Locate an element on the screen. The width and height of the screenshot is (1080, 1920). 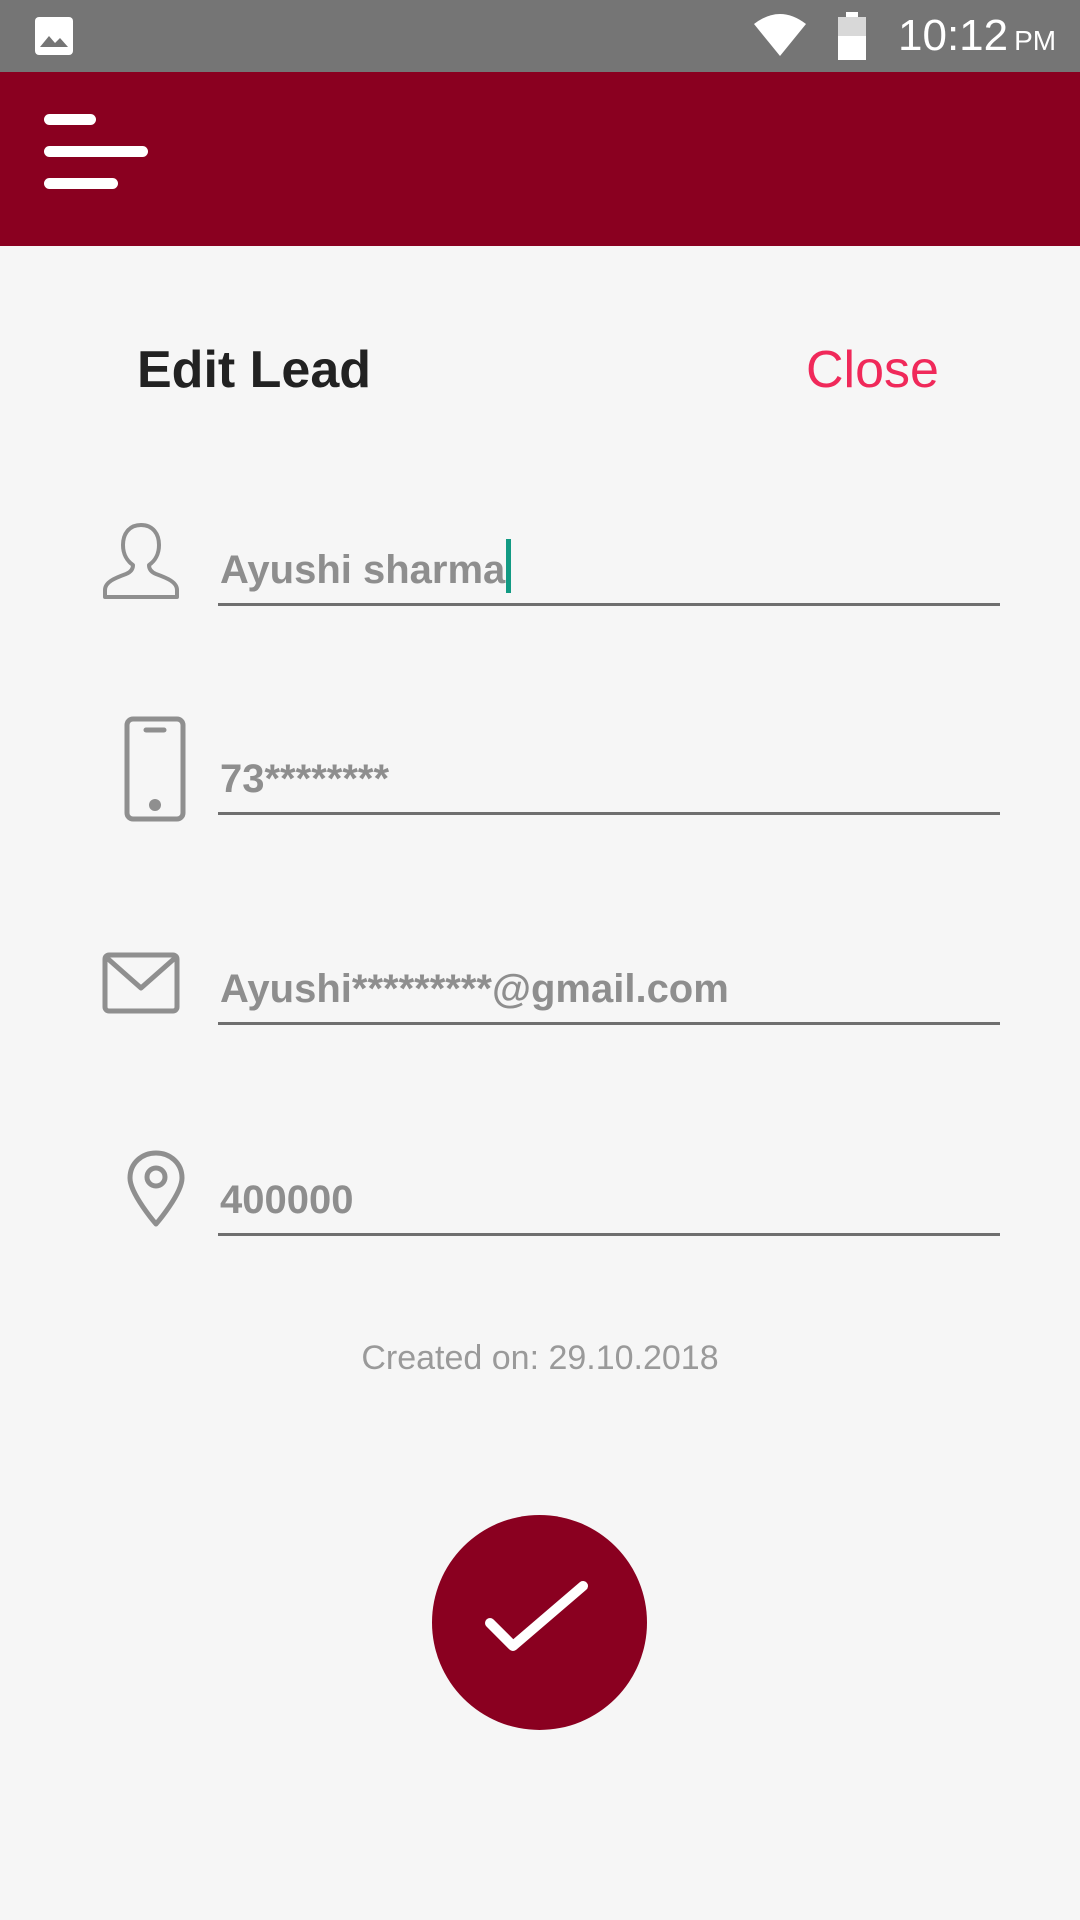
name-value-text: Ayushi sharma is located at coordinates (363, 570).